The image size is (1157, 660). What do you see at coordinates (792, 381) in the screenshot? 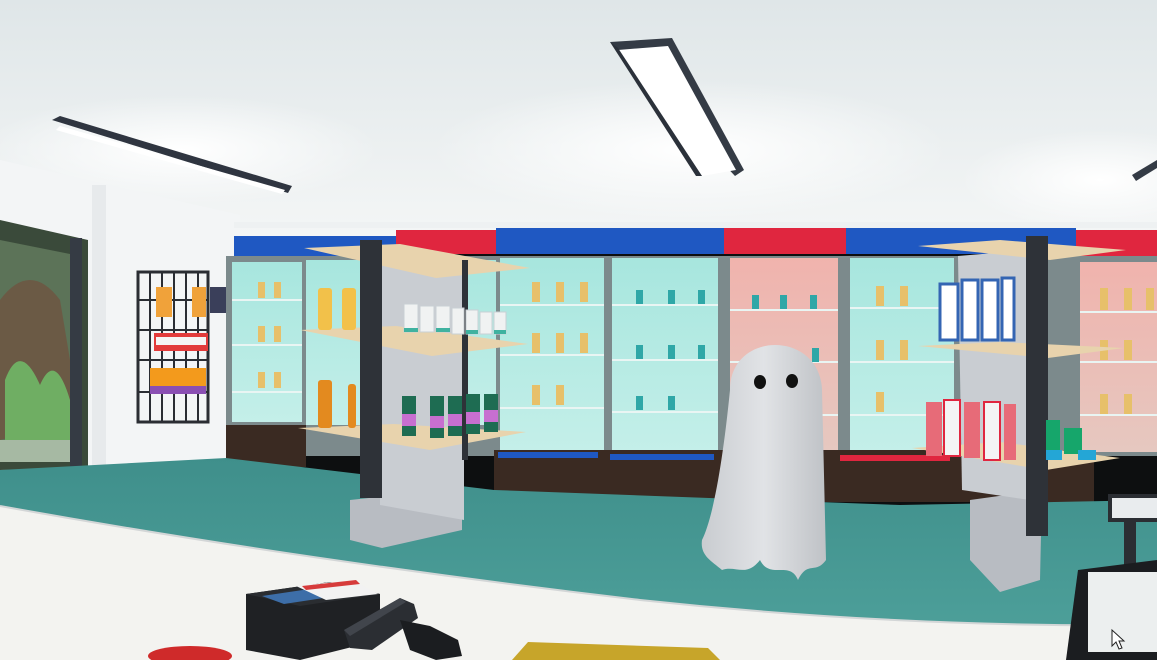
I see `ghost-eye-right` at bounding box center [792, 381].